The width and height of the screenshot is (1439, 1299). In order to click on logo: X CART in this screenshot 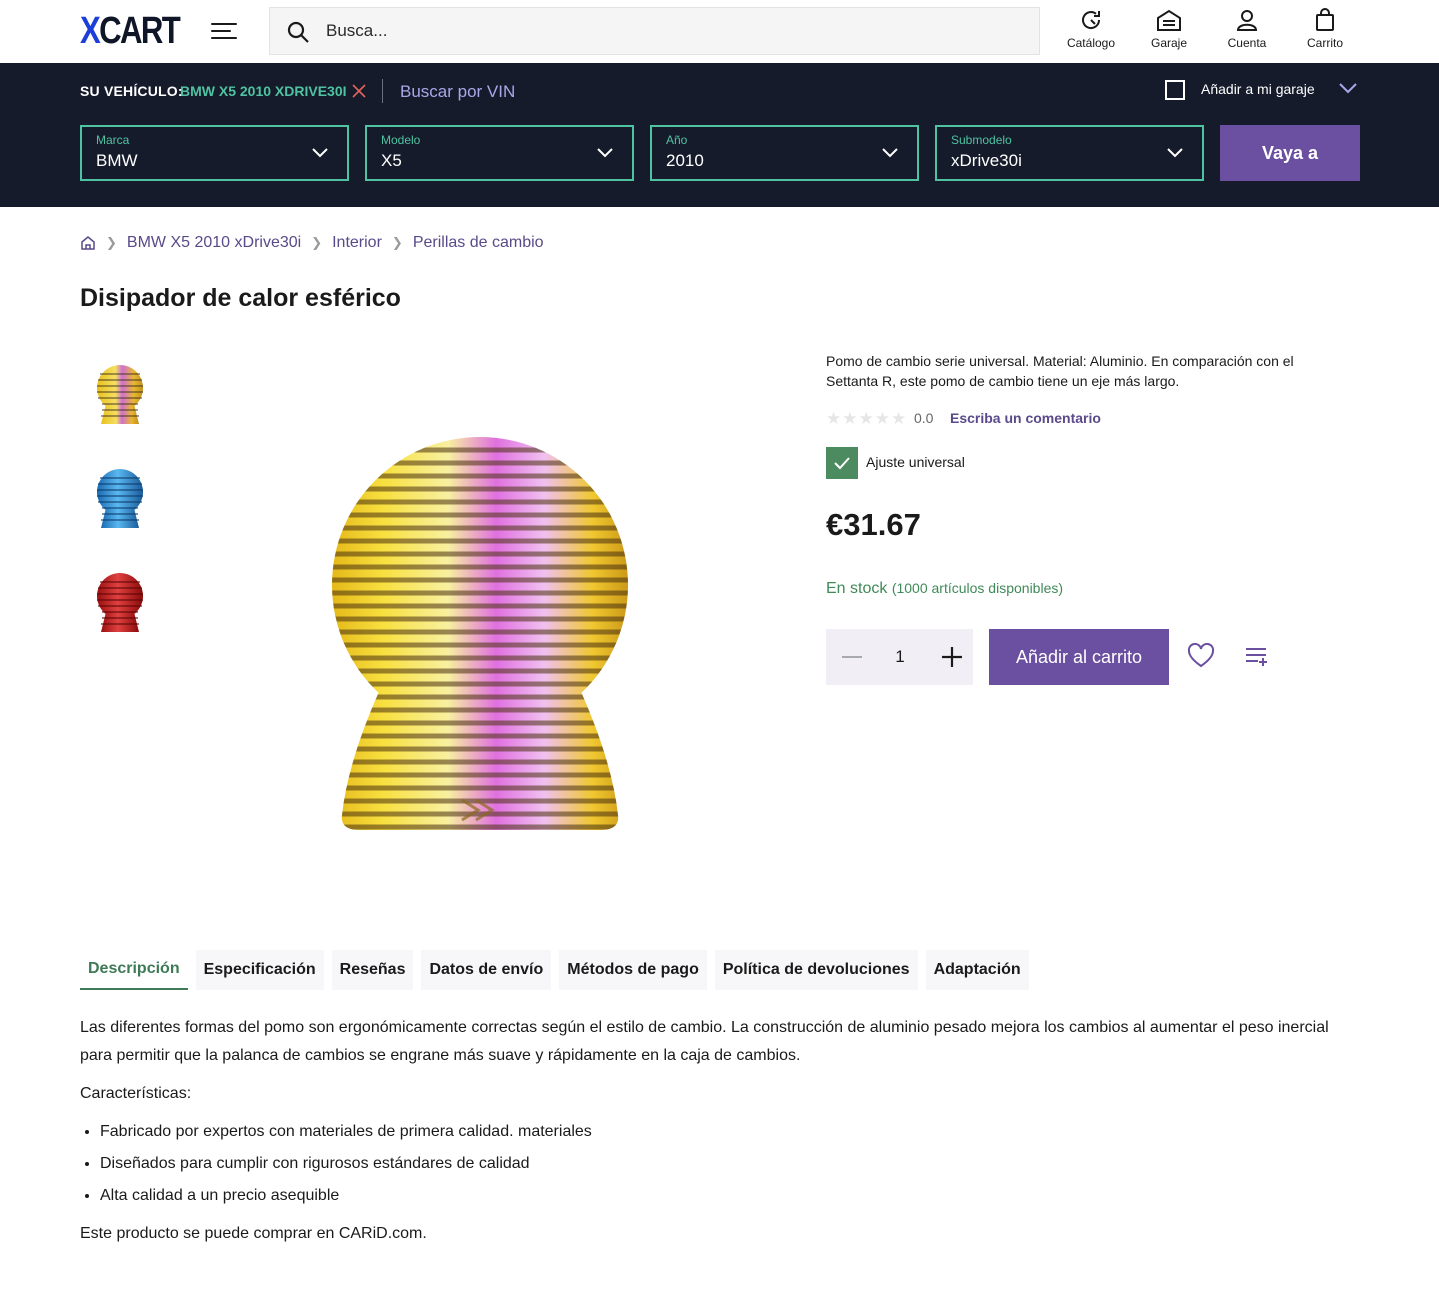, I will do `click(130, 30)`.